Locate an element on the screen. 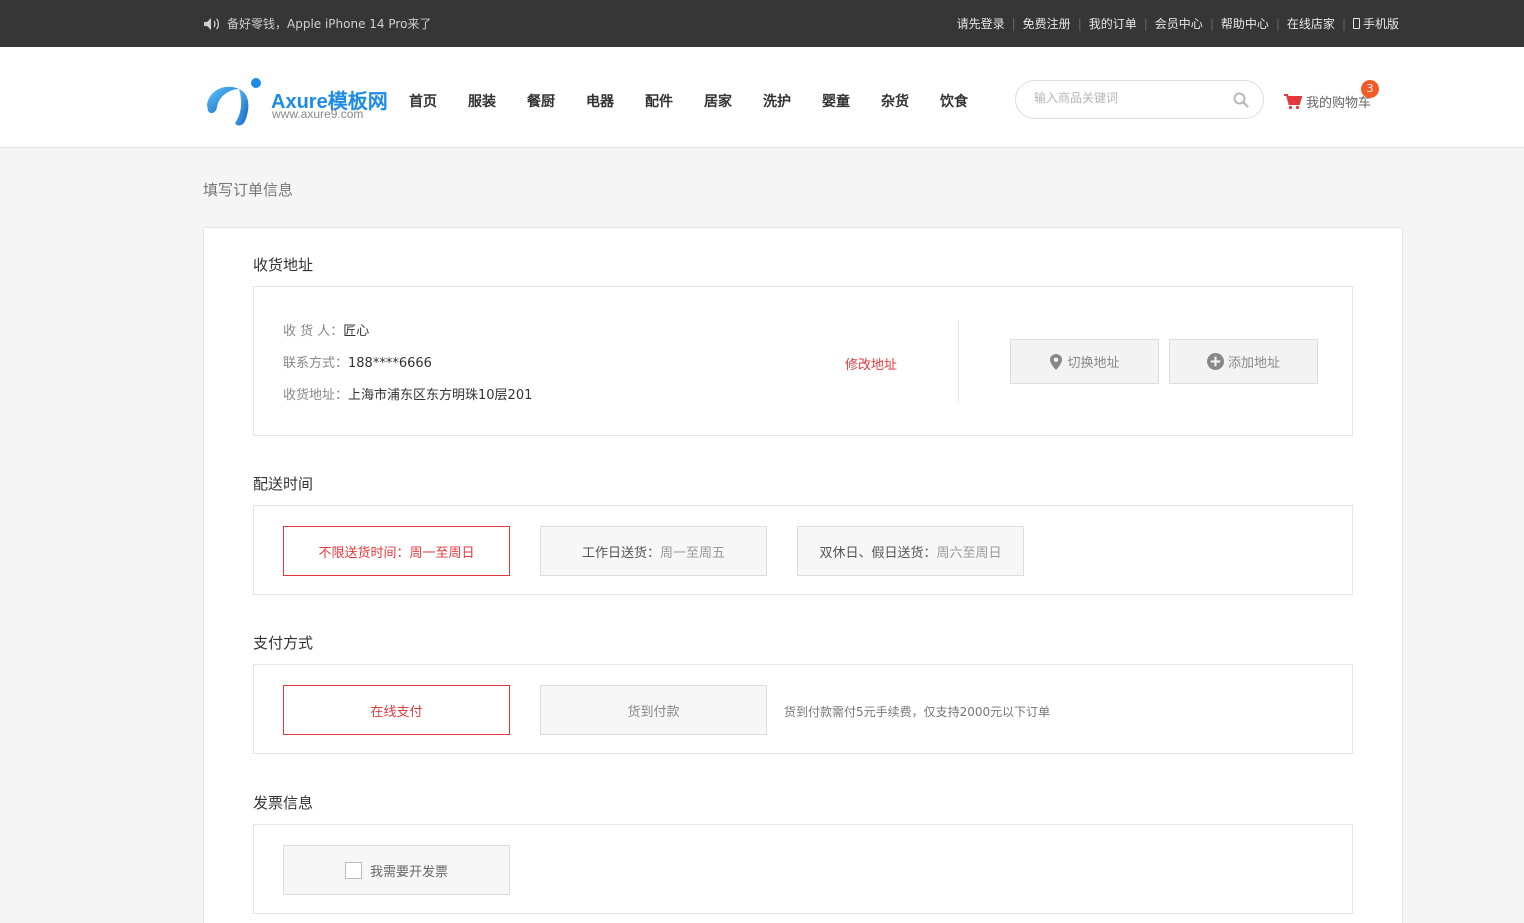  payment-option-cod: 货到付款 is located at coordinates (653, 710).